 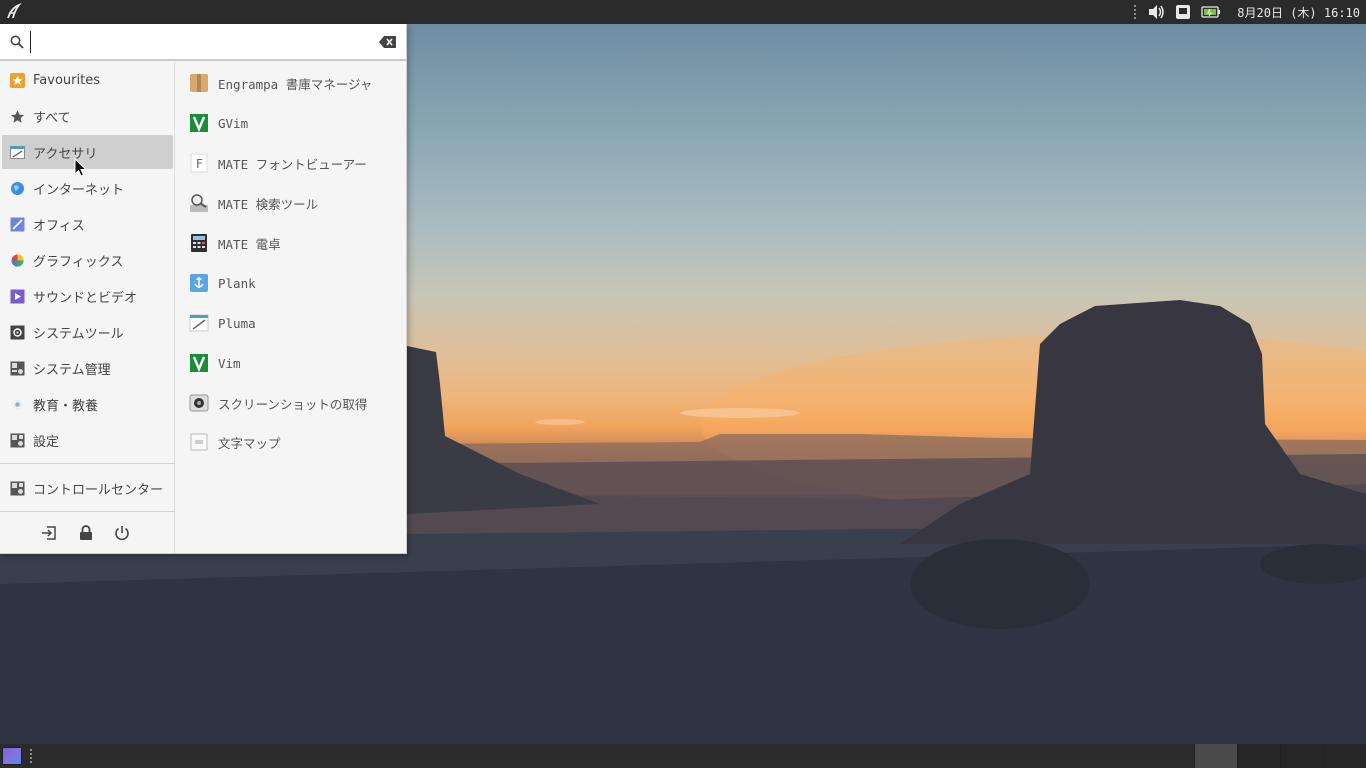 I want to click on category-education: 教育・教養, so click(x=87, y=404).